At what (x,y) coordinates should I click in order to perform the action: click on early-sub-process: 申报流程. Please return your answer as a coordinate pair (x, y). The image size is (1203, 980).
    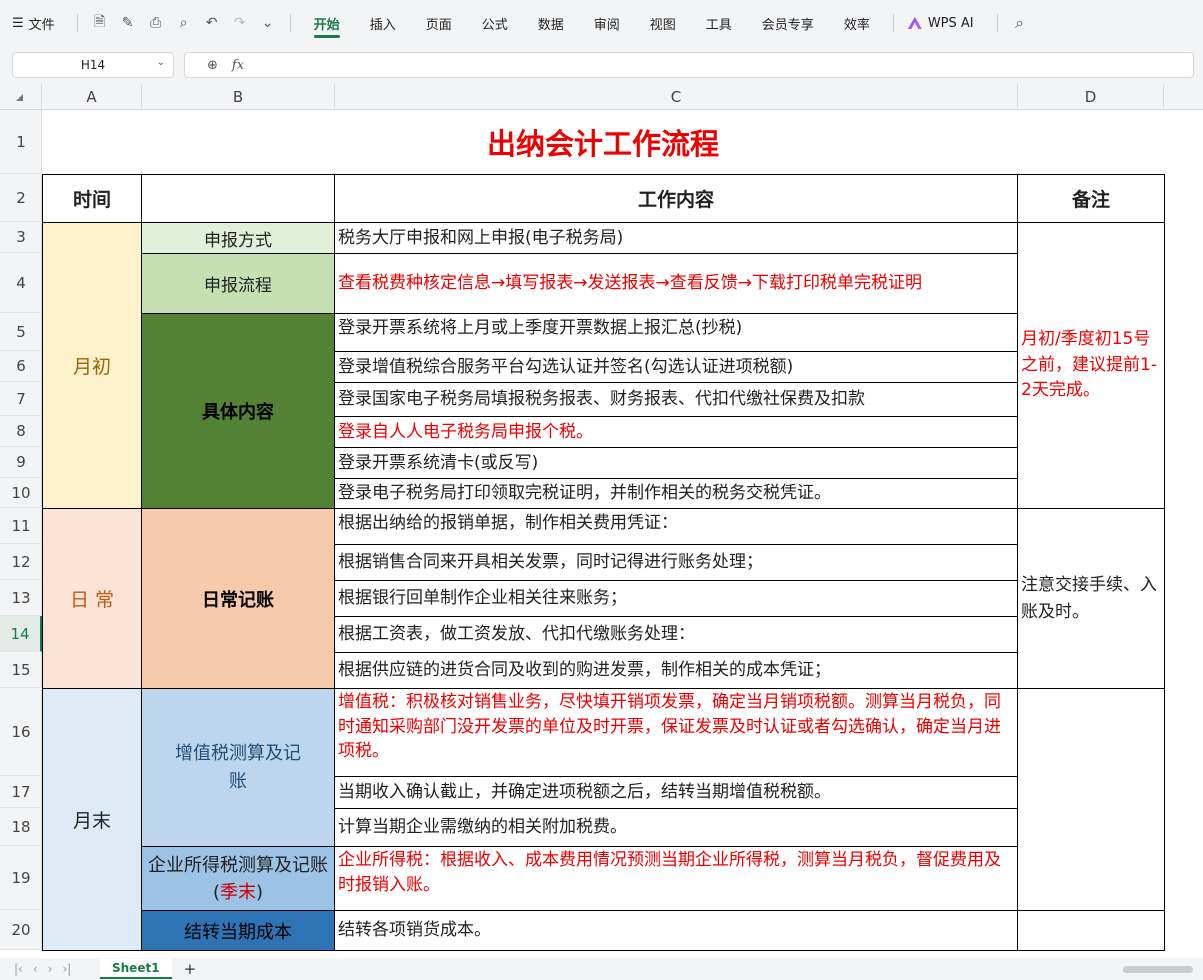
    Looking at the image, I should click on (238, 284).